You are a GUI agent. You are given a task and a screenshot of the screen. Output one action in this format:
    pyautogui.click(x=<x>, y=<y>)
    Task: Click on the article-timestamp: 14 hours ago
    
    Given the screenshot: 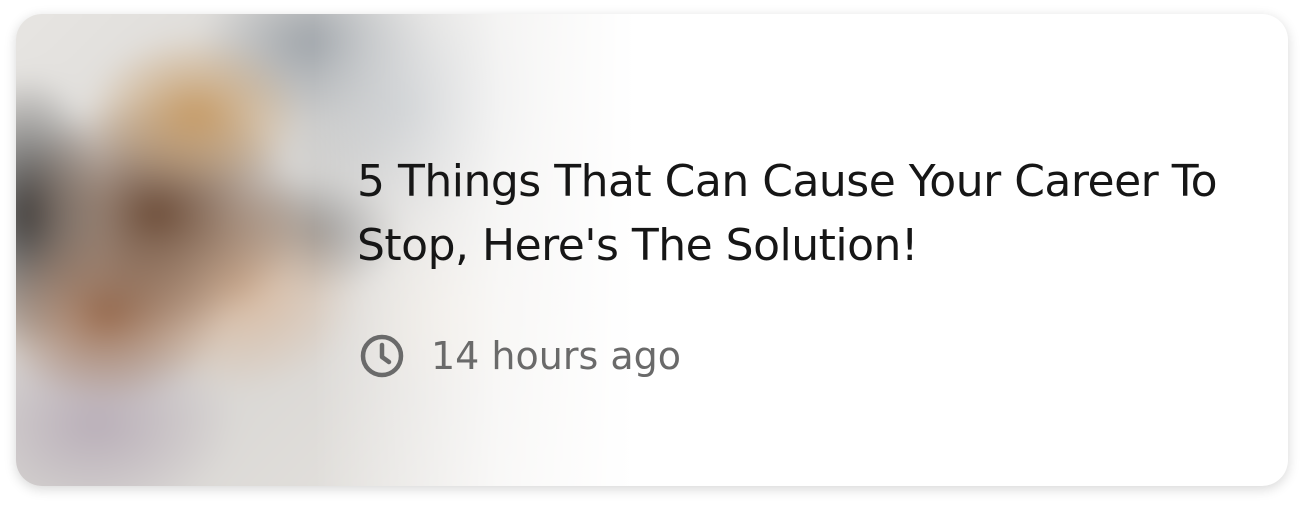 What is the action you would take?
    pyautogui.click(x=556, y=356)
    